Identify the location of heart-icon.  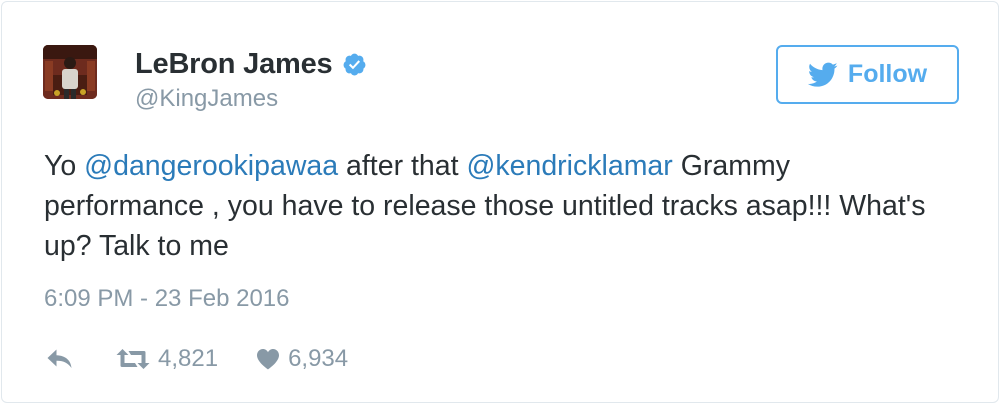
(268, 359).